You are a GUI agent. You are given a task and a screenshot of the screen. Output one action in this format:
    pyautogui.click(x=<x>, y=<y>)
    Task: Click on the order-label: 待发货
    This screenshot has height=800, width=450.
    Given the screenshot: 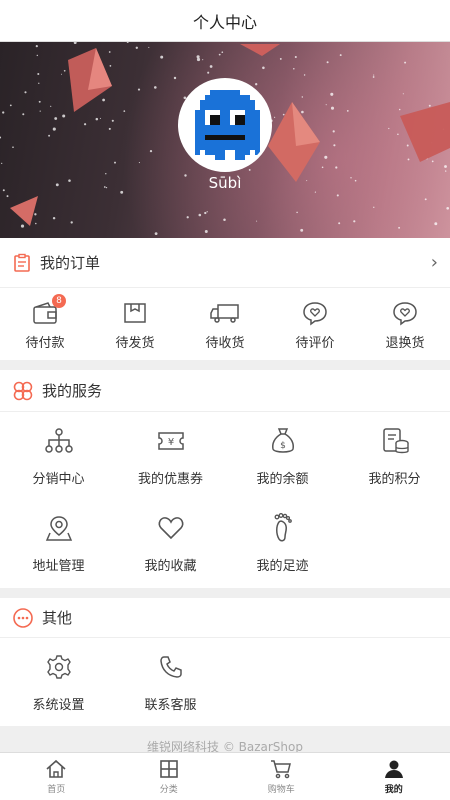 What is the action you would take?
    pyautogui.click(x=135, y=343)
    